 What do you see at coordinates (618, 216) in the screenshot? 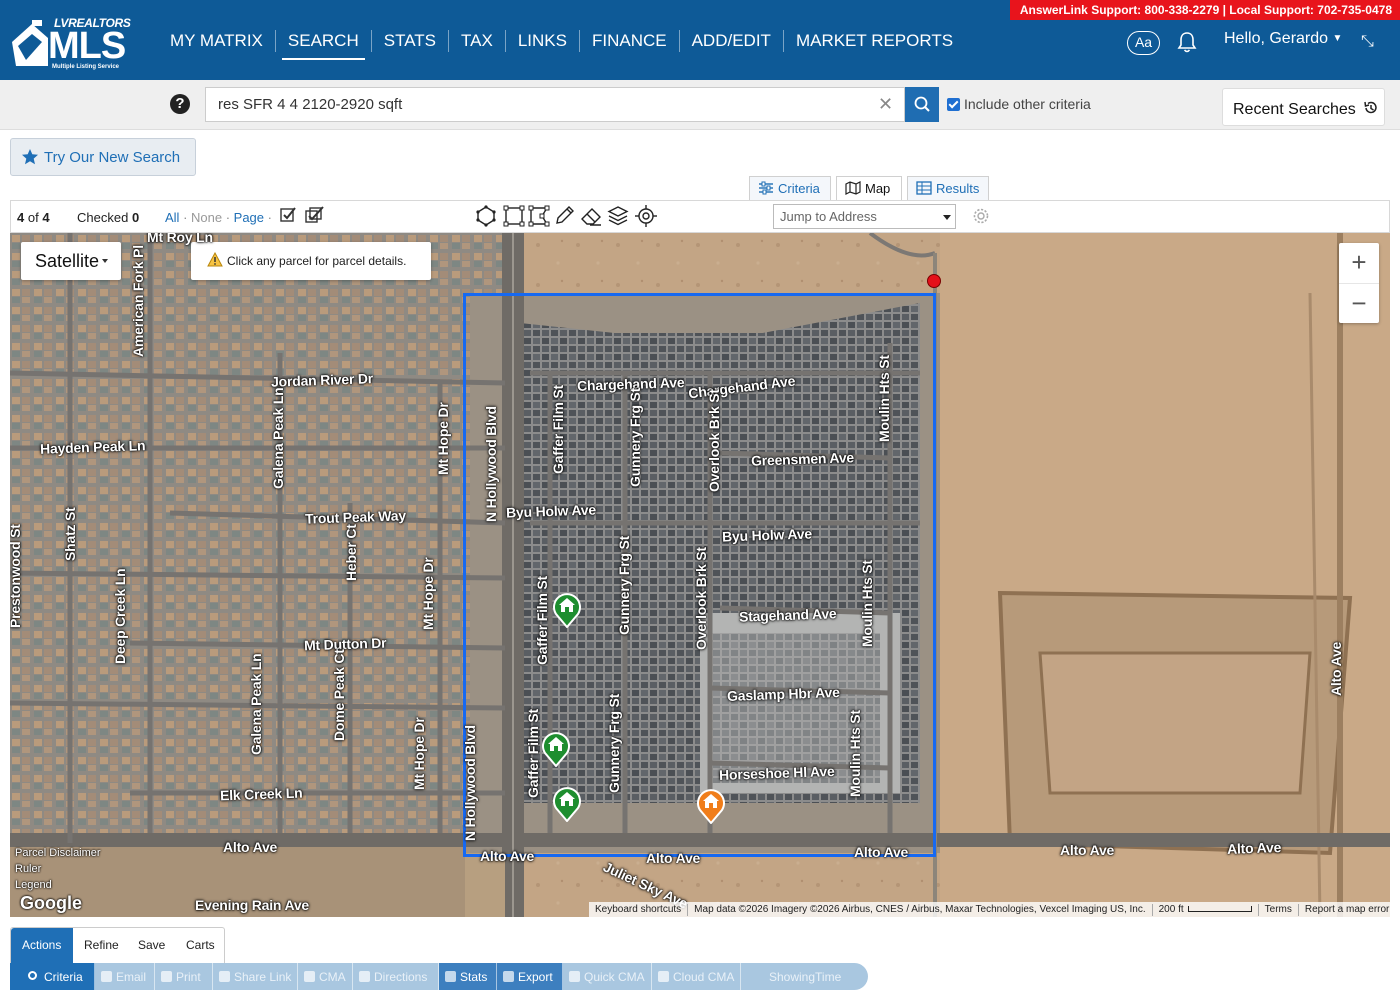
I see `layers-icon` at bounding box center [618, 216].